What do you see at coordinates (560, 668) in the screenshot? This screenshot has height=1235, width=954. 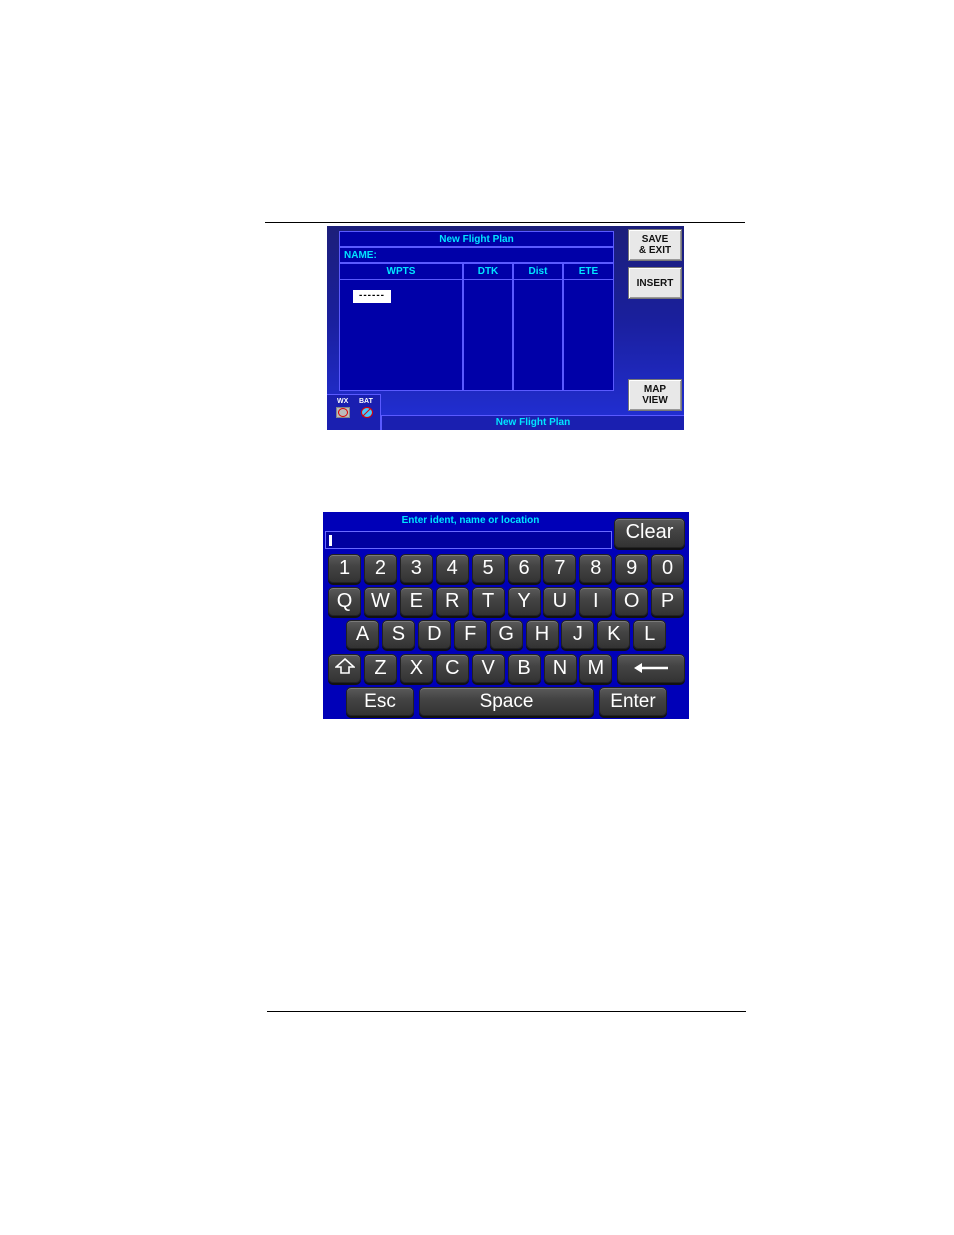 I see `key-n: N` at bounding box center [560, 668].